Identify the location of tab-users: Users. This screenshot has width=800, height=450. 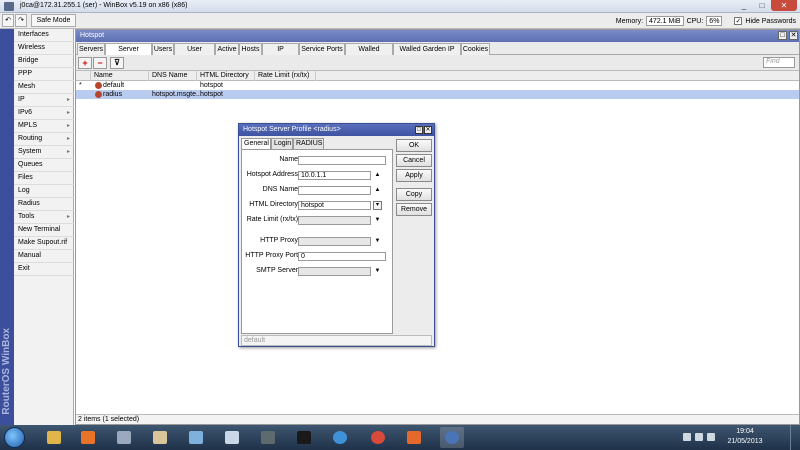
(163, 49).